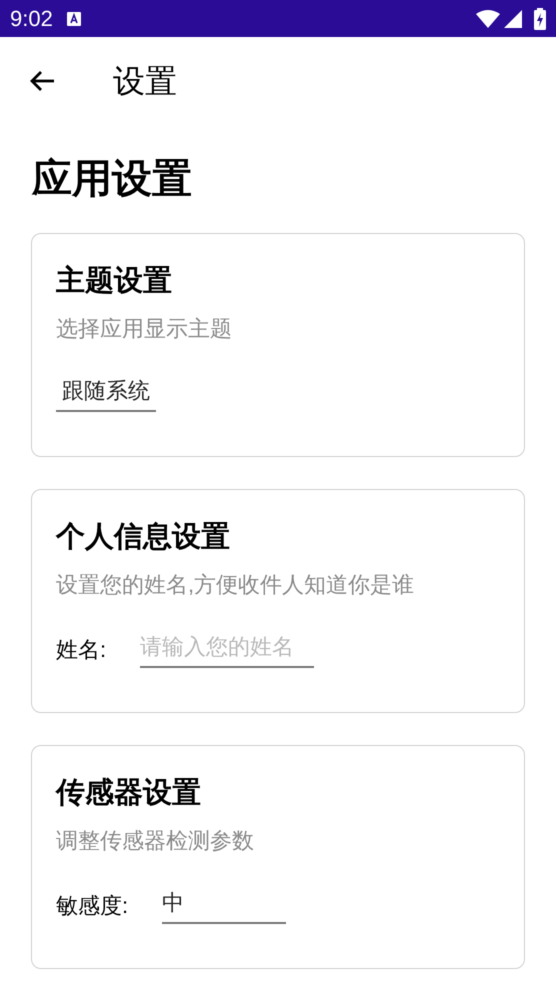  What do you see at coordinates (227, 649) in the screenshot?
I see `name-field: 请输入您的姓名` at bounding box center [227, 649].